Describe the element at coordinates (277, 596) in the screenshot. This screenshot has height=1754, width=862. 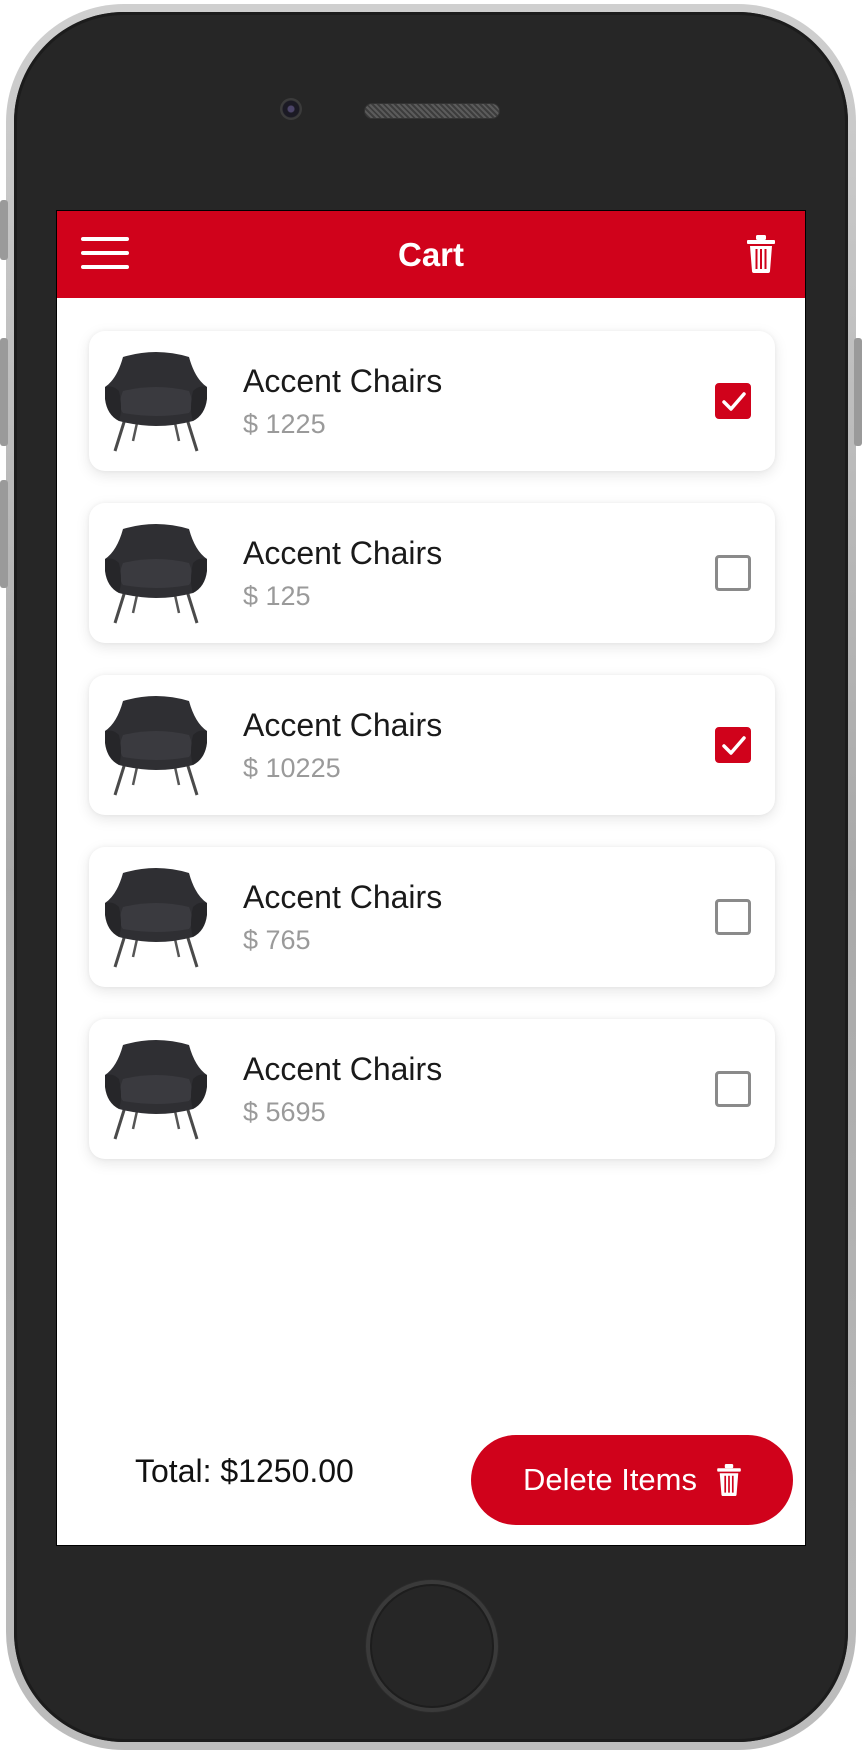
I see `item-price: $ 125` at that location.